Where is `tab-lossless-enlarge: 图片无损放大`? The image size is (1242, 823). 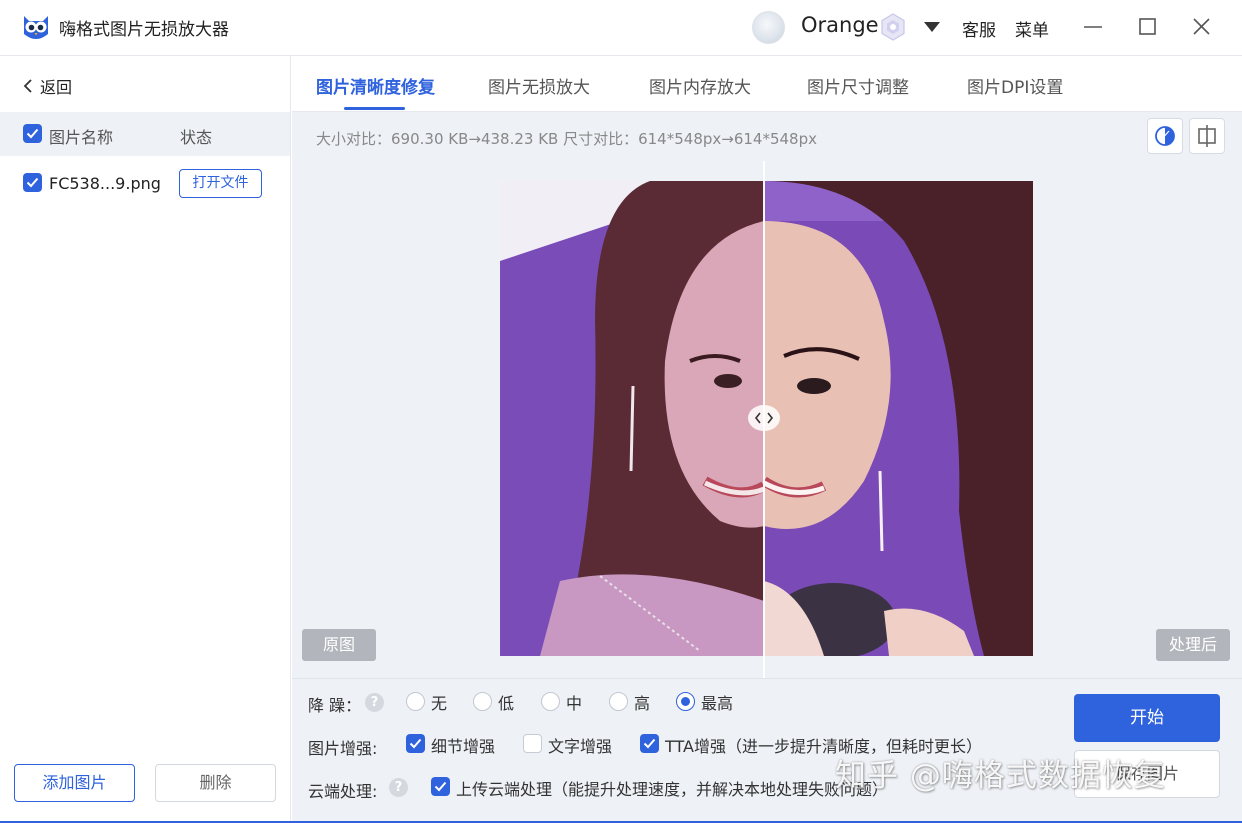 tab-lossless-enlarge: 图片无损放大 is located at coordinates (539, 85).